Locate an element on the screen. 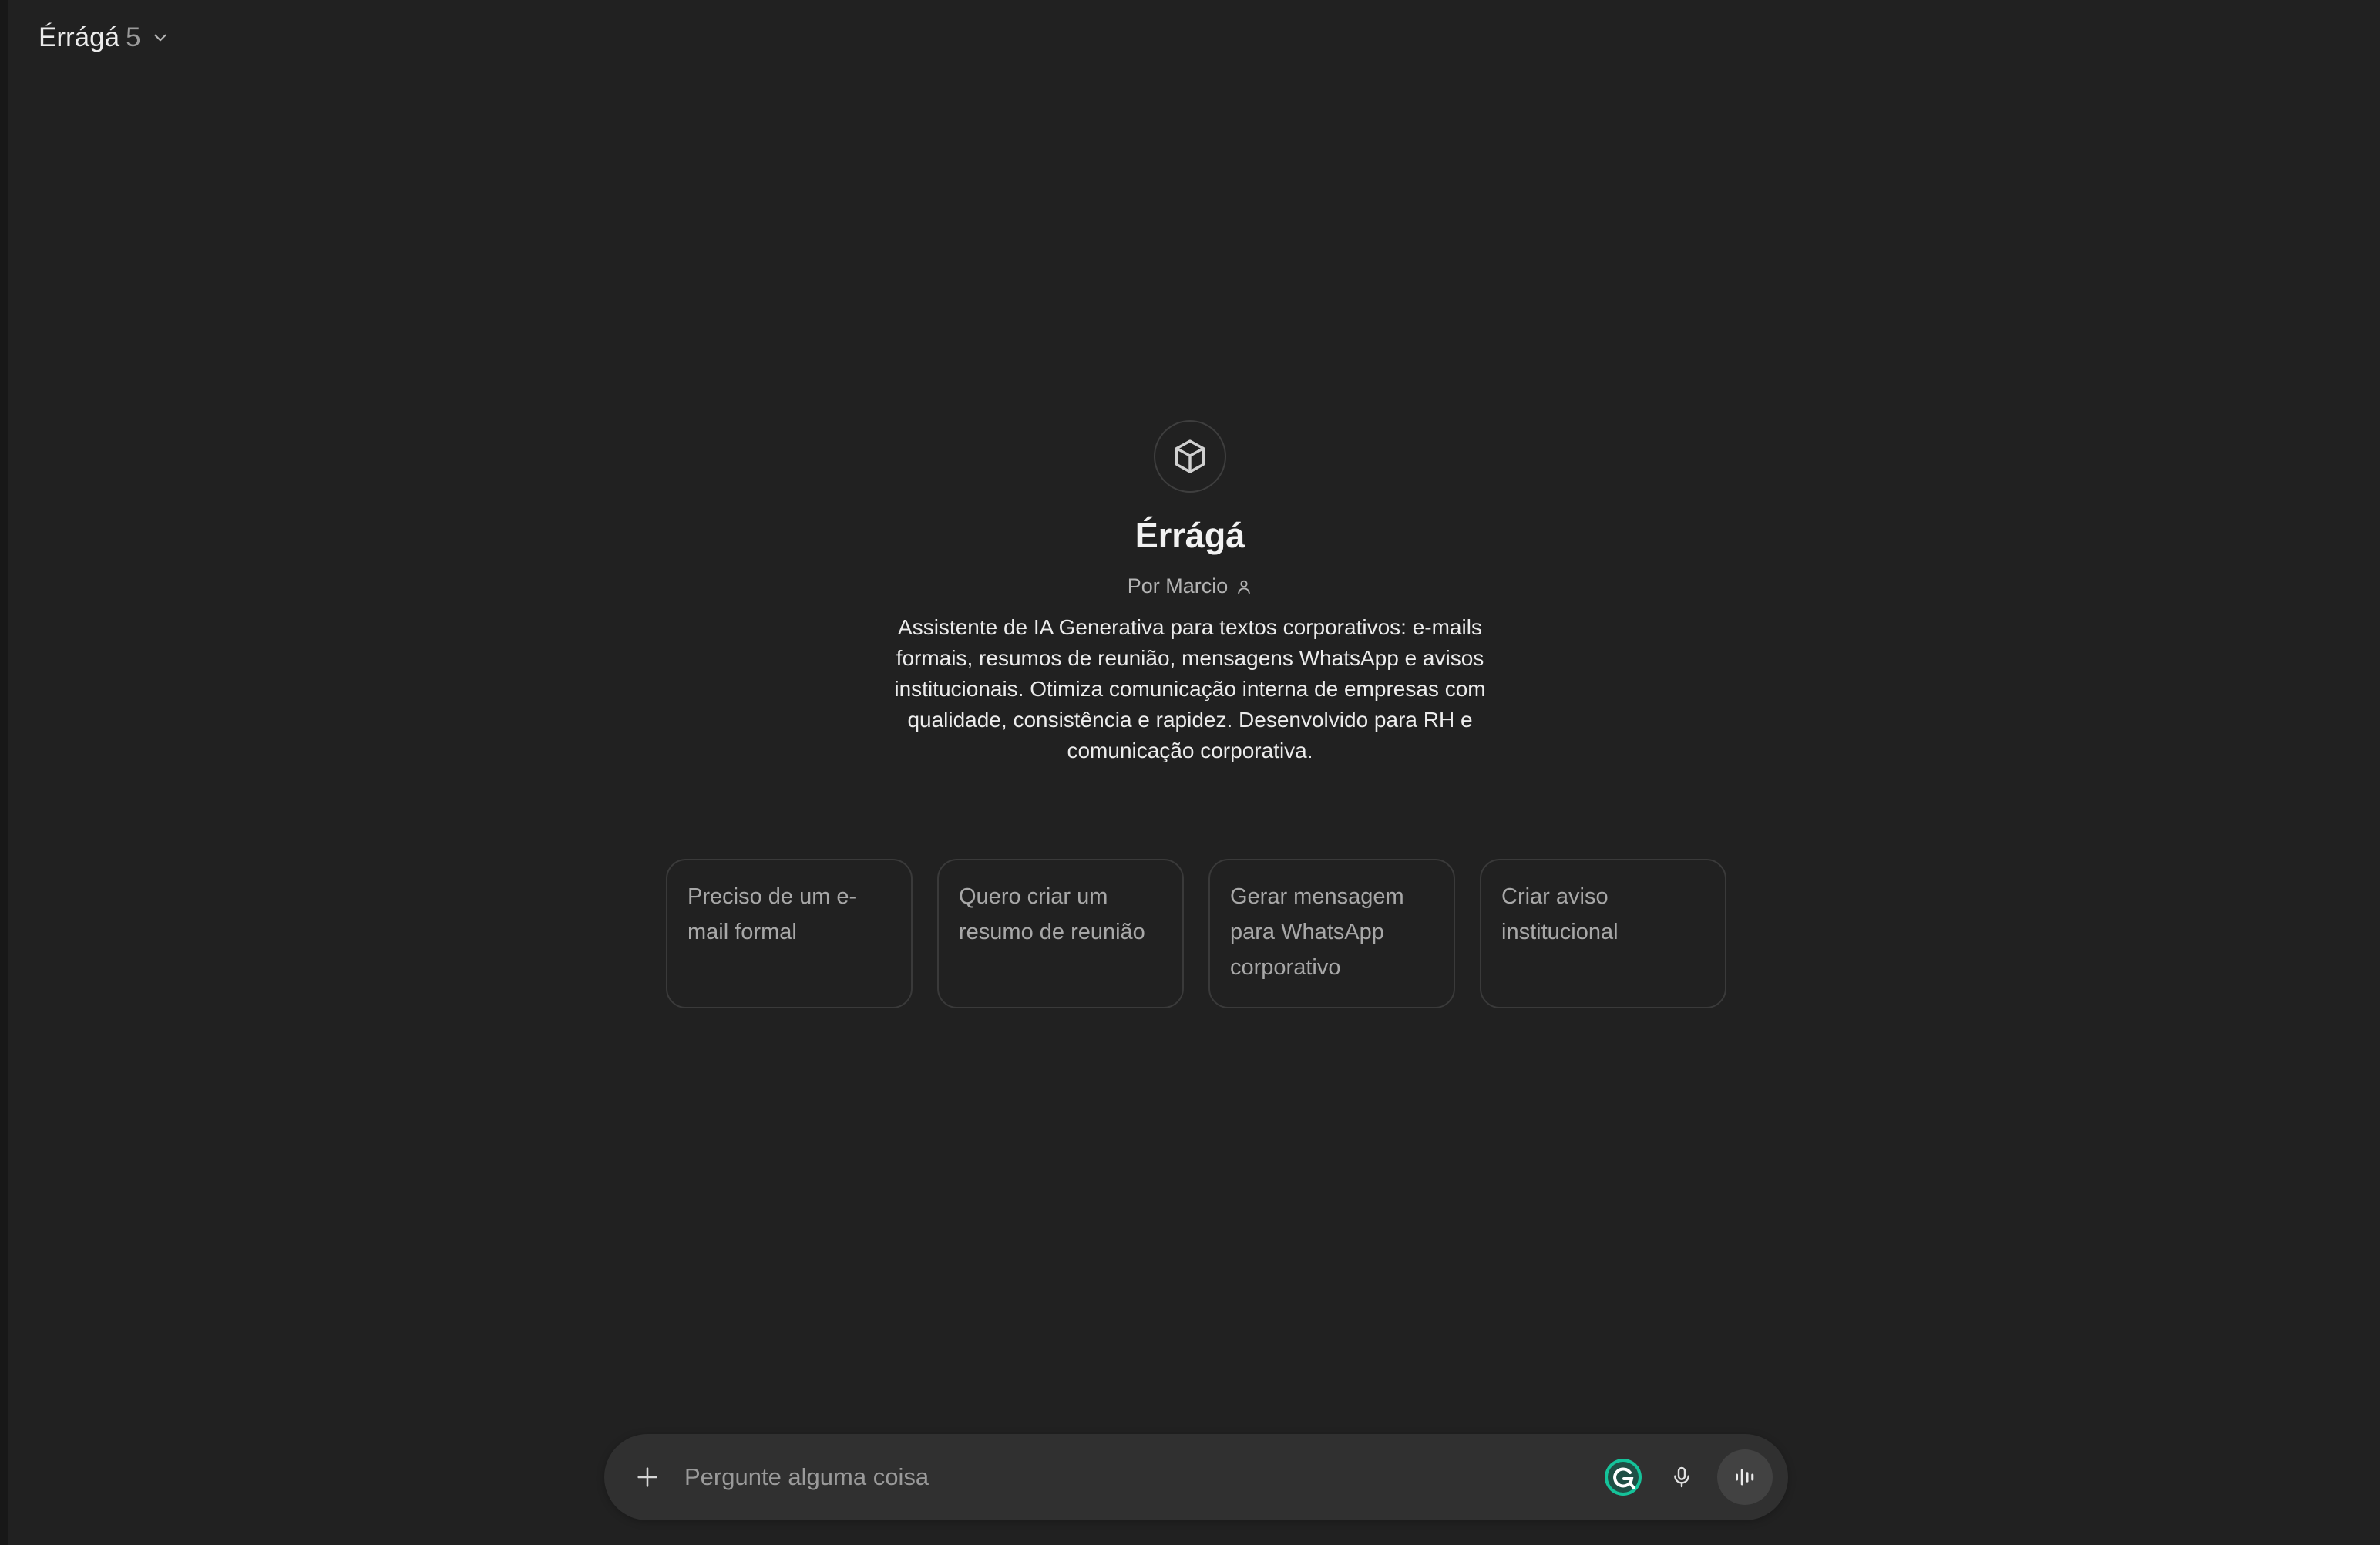 The height and width of the screenshot is (1545, 2380). composer is located at coordinates (1196, 1477).